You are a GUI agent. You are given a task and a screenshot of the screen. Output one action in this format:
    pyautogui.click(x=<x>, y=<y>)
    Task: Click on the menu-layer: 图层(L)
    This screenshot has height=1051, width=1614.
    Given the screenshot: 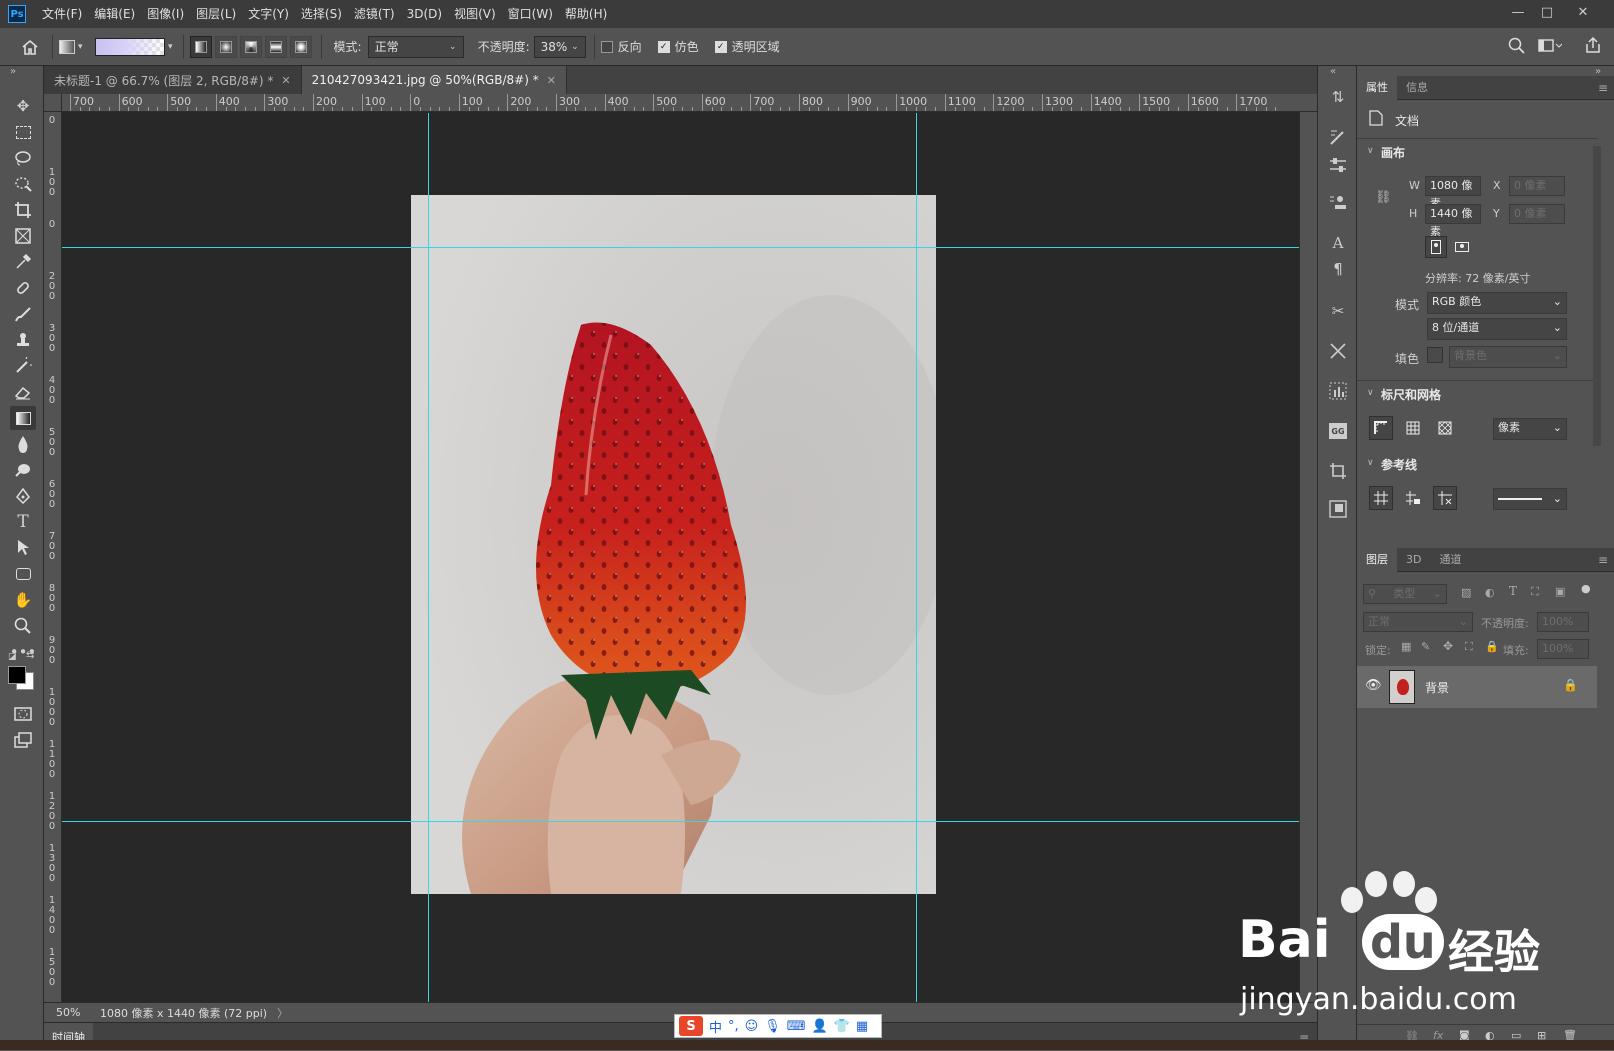 What is the action you would take?
    pyautogui.click(x=216, y=14)
    